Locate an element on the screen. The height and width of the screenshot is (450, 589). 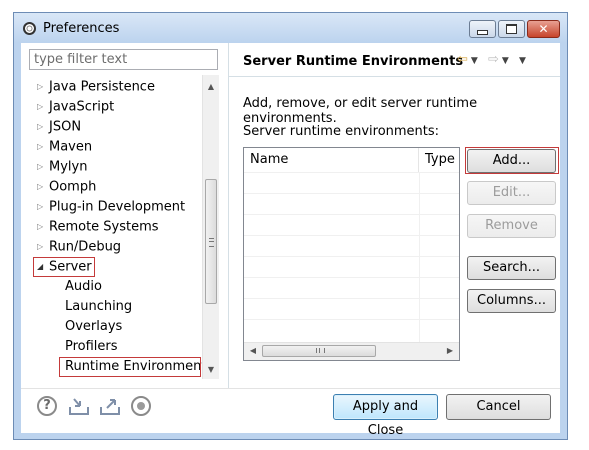
record-icon is located at coordinates (141, 406).